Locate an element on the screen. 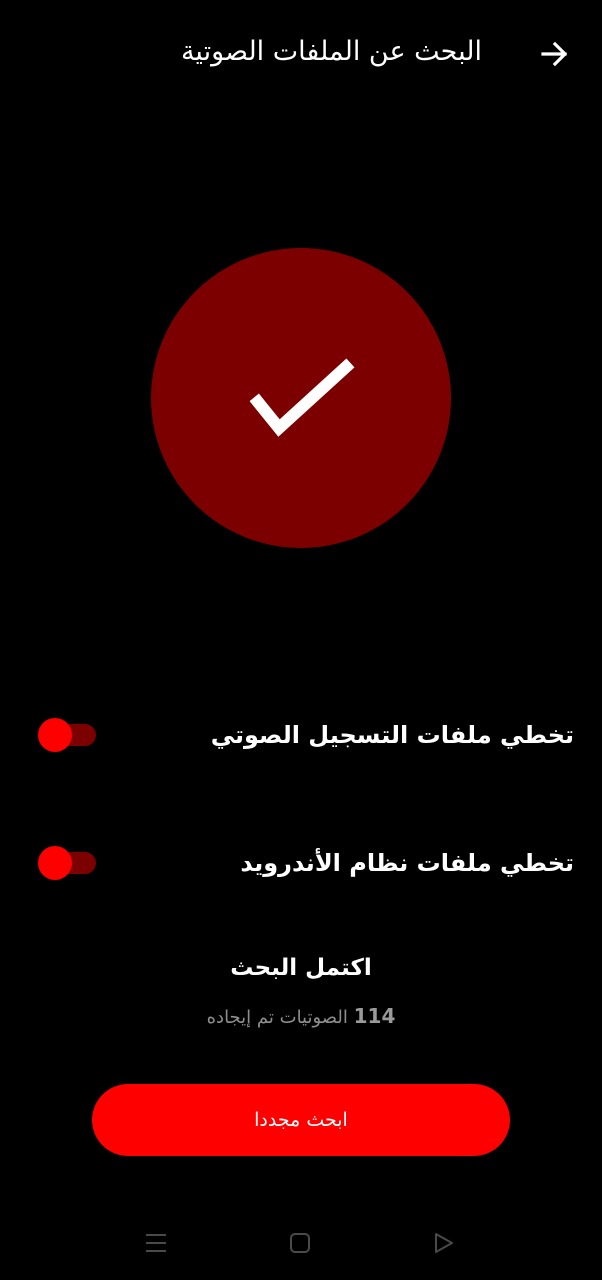  search-again-button: ابحث مجددا is located at coordinates (301, 1120).